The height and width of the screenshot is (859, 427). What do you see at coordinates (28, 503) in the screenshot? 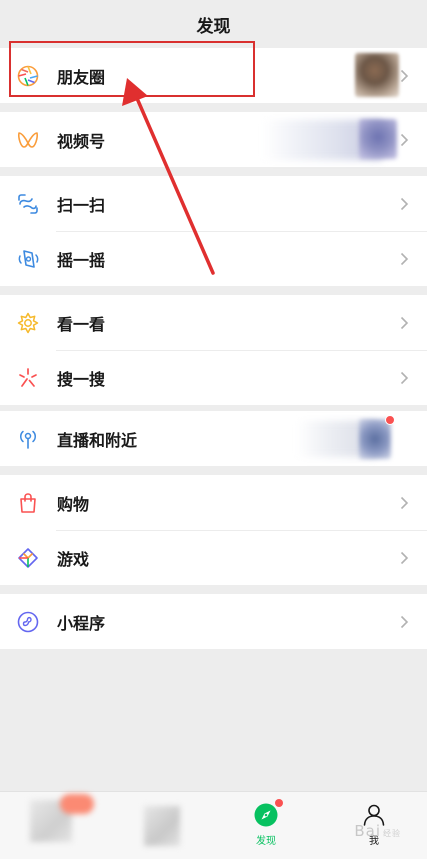
I see `shopping-icon` at bounding box center [28, 503].